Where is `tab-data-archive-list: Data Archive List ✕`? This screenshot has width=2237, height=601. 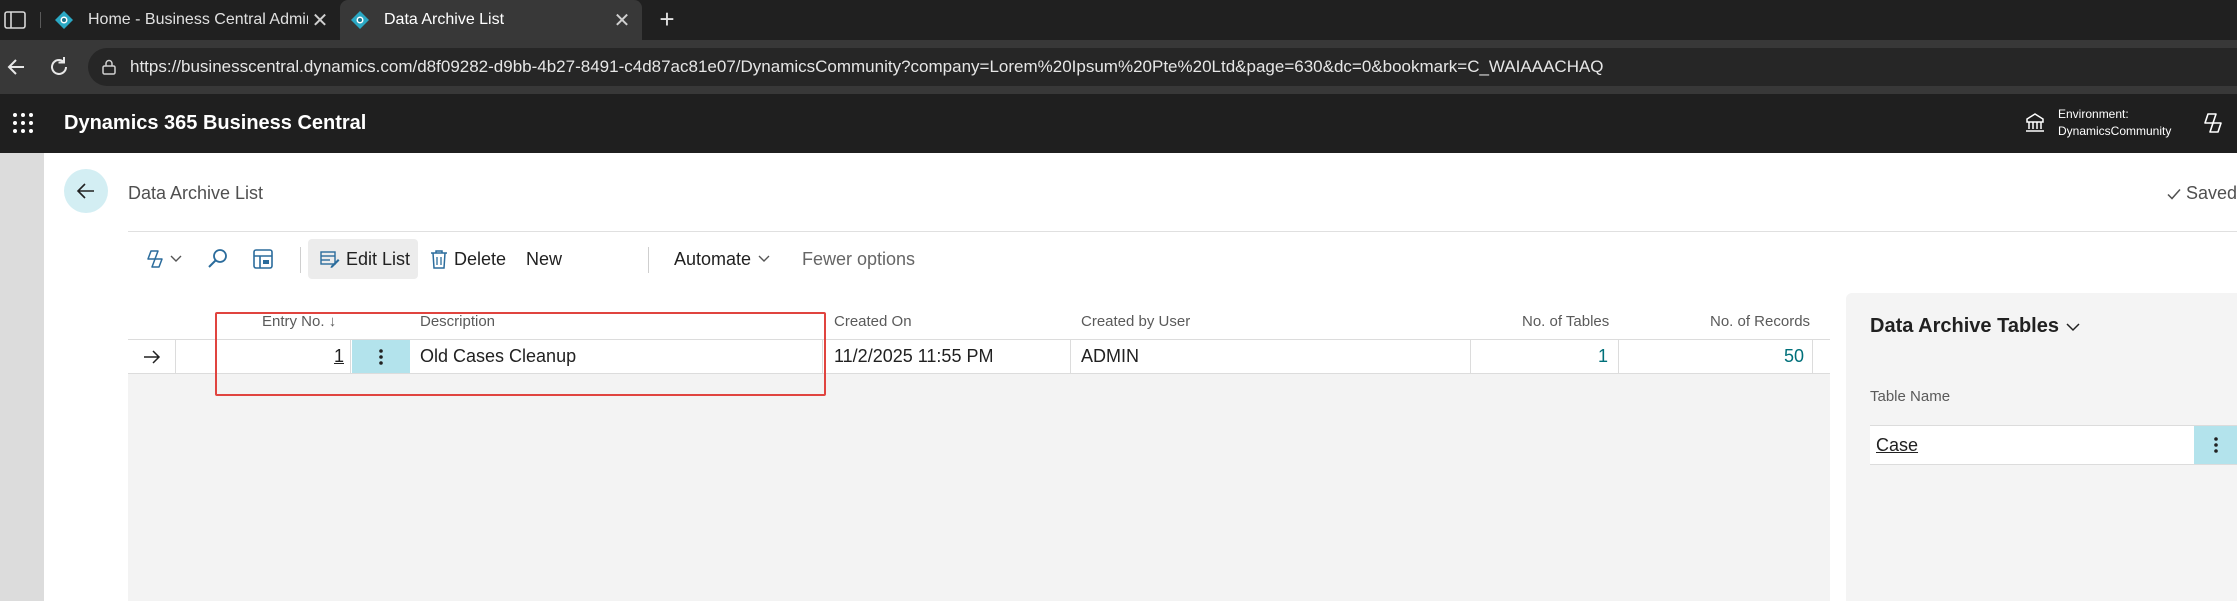 tab-data-archive-list: Data Archive List ✕ is located at coordinates (491, 20).